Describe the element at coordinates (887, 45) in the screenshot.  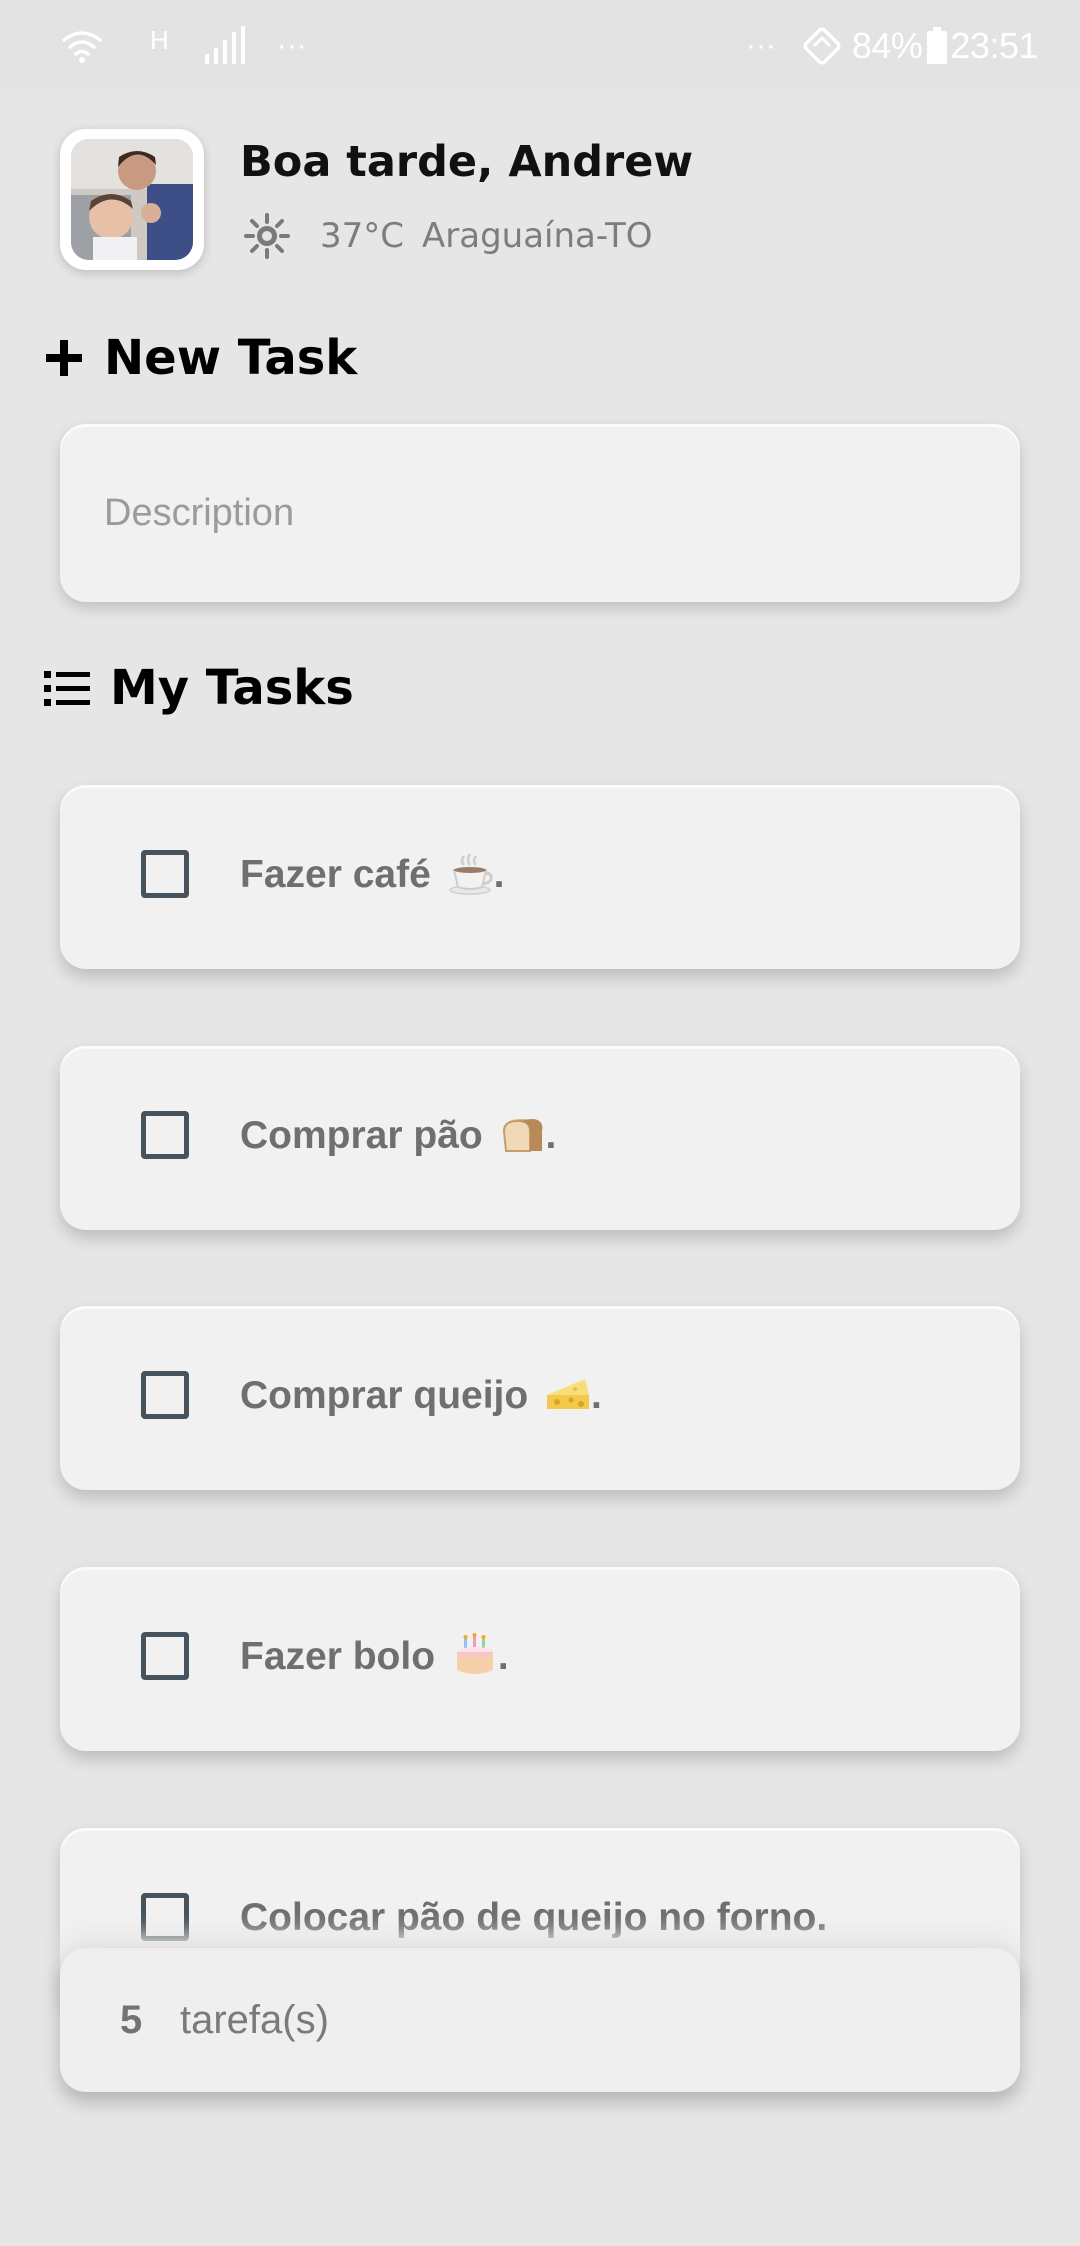
I see `battery-percent: 84%` at that location.